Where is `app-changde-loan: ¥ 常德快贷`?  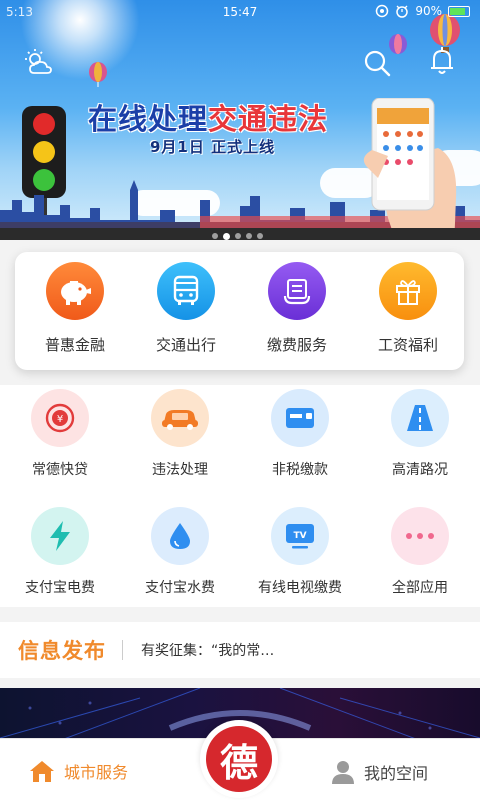 app-changde-loan: ¥ 常德快贷 is located at coordinates (60, 434).